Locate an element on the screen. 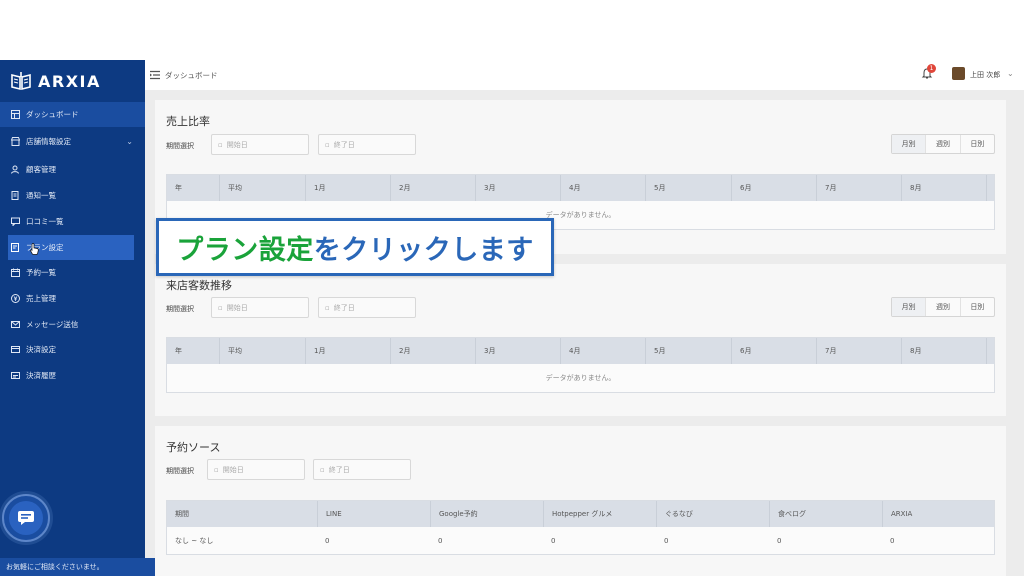 This screenshot has width=1024, height=576. sidebar-item-label: 顧客管理 is located at coordinates (41, 169).